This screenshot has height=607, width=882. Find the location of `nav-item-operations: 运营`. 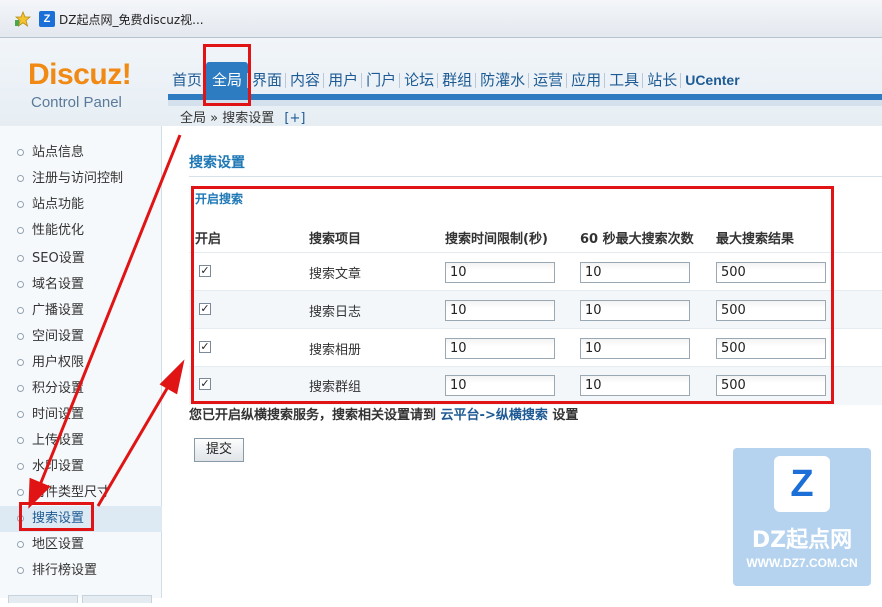

nav-item-operations: 运营 is located at coordinates (547, 80).